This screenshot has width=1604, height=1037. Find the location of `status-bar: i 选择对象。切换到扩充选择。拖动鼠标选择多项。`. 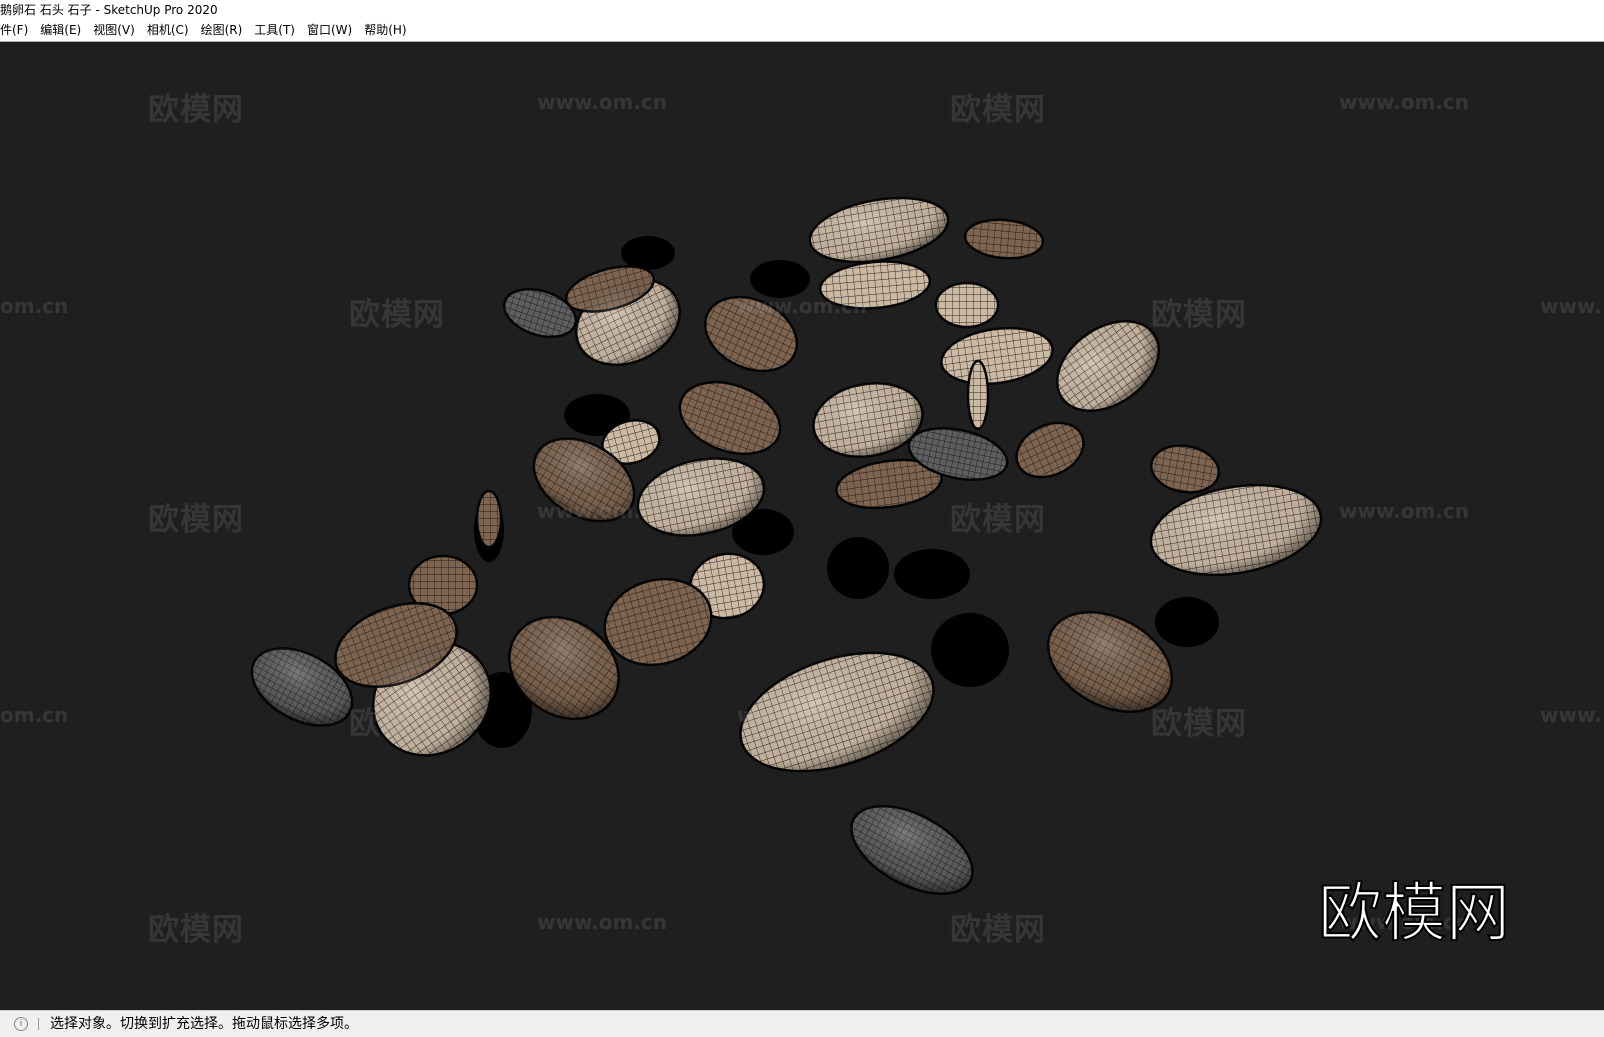

status-bar: i 选择对象。切换到扩充选择。拖动鼠标选择多项。 is located at coordinates (802, 1023).